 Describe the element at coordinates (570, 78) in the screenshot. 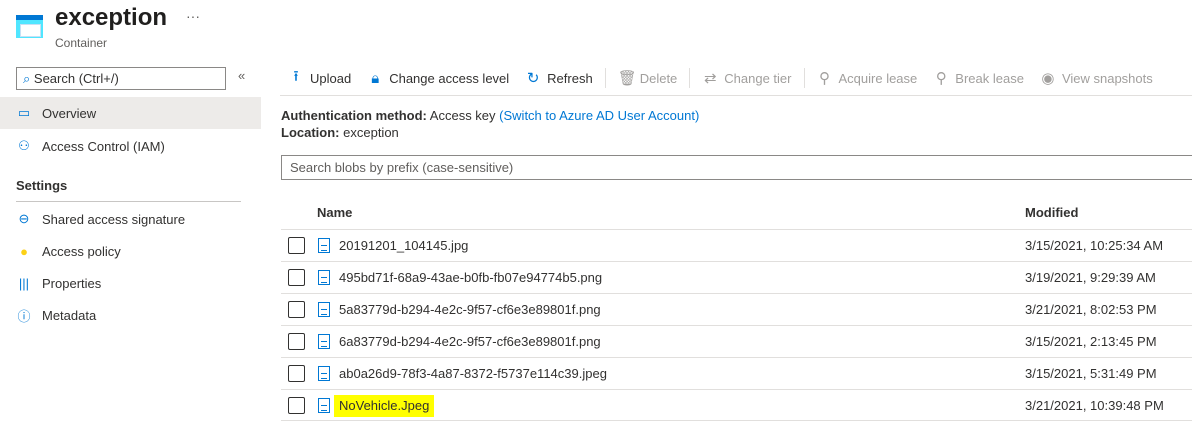

I see `label: Refresh` at that location.